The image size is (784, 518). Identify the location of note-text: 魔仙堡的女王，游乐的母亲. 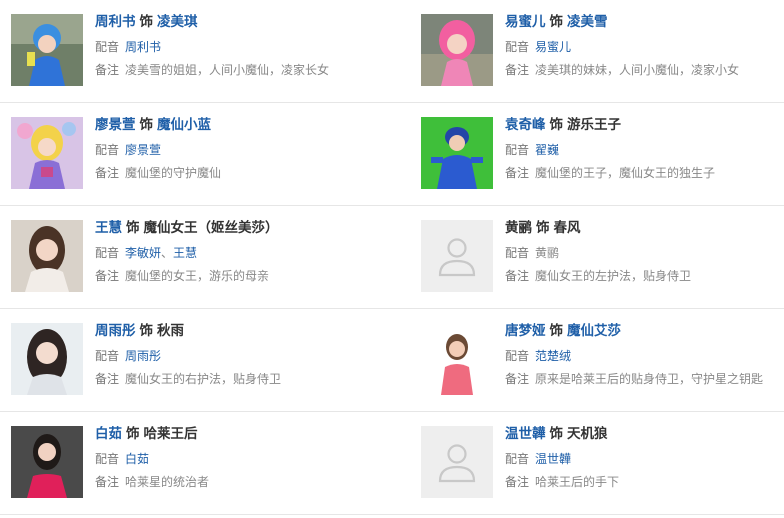
(197, 276).